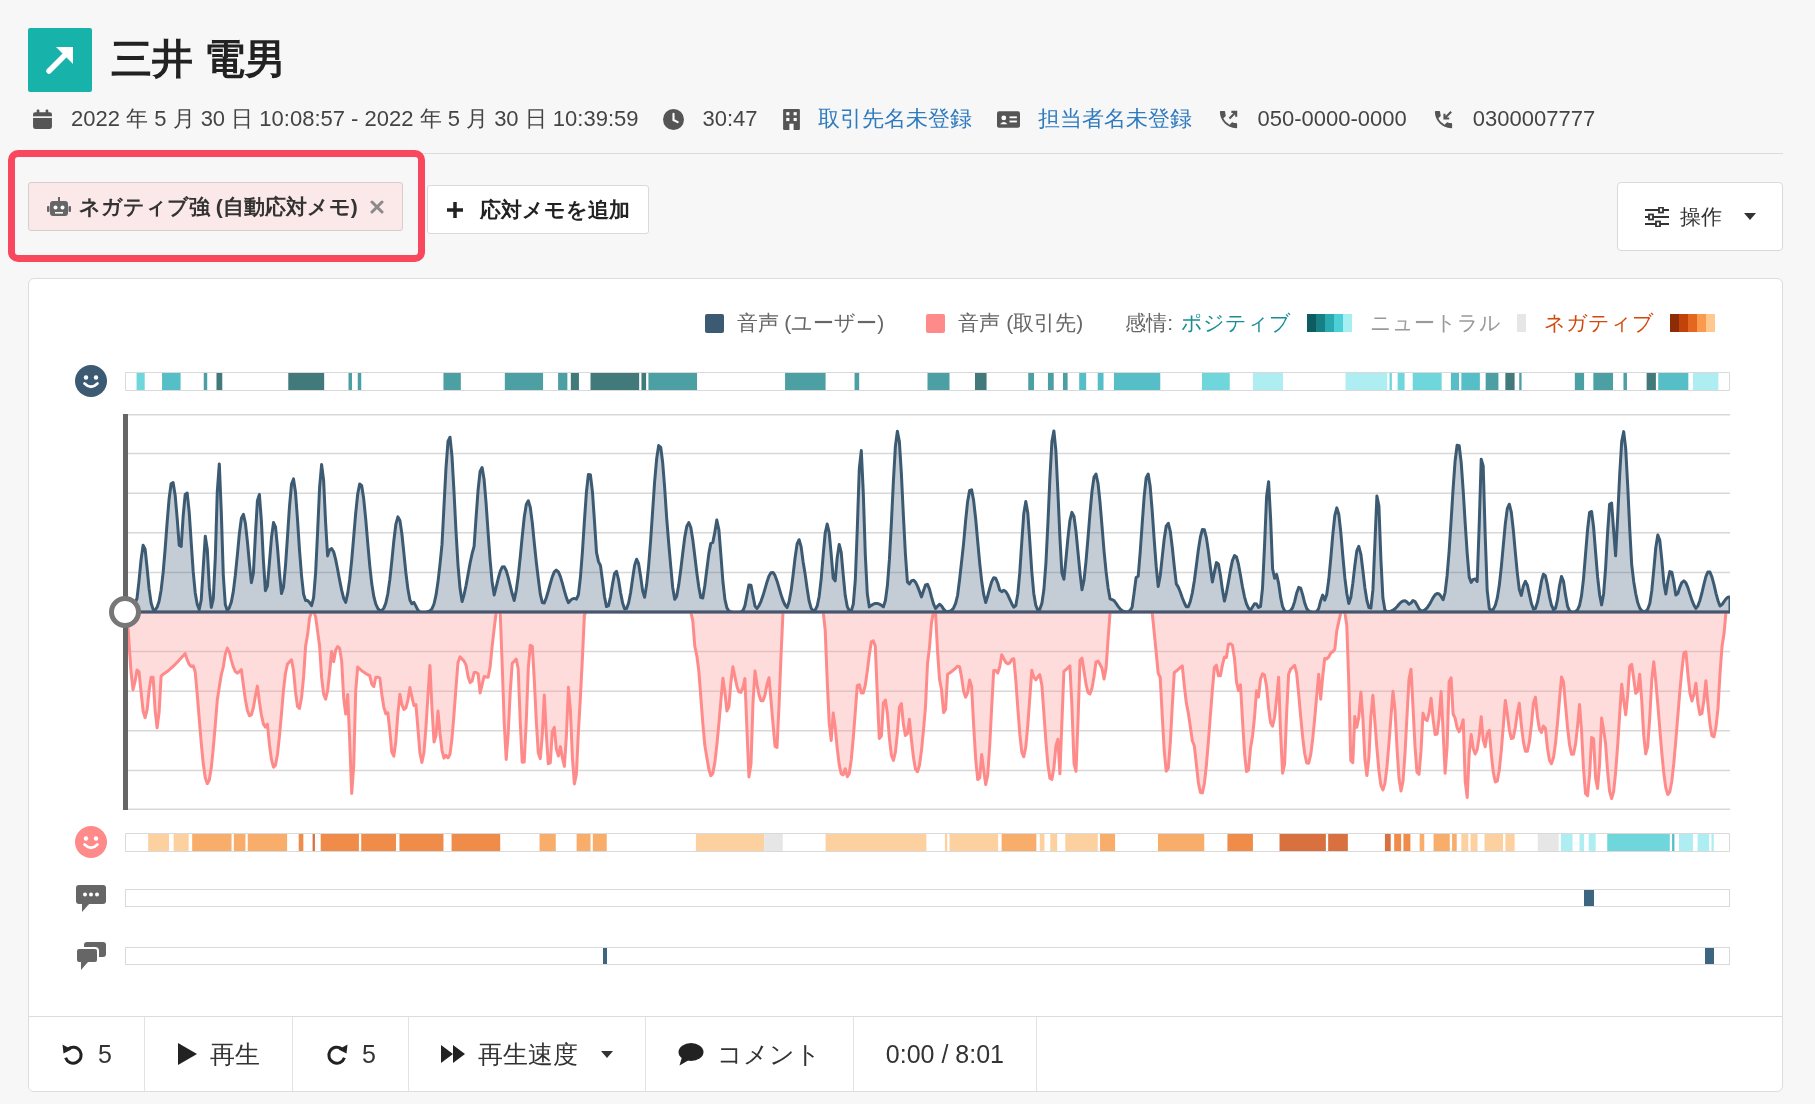 This screenshot has height=1104, width=1815. What do you see at coordinates (1114, 119) in the screenshot?
I see `contact-name-link: 担当者名未登録` at bounding box center [1114, 119].